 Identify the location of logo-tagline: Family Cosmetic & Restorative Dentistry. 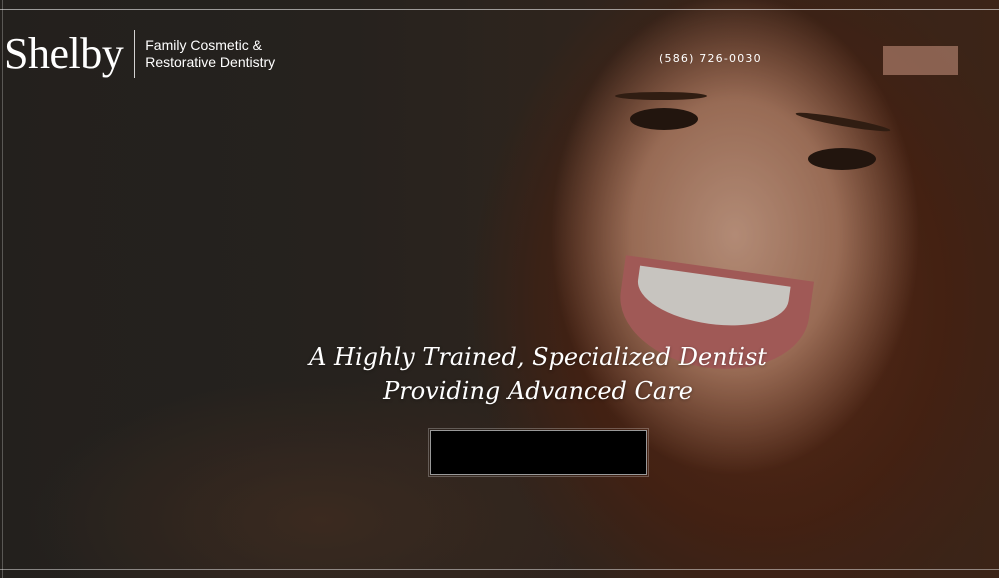
(210, 53).